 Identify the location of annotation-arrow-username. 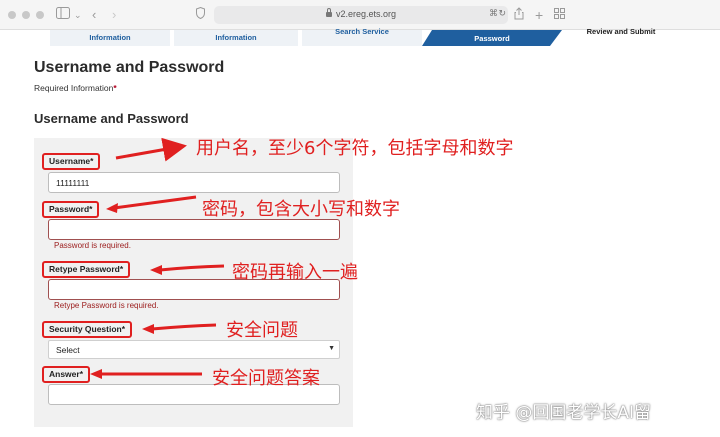
(151, 149).